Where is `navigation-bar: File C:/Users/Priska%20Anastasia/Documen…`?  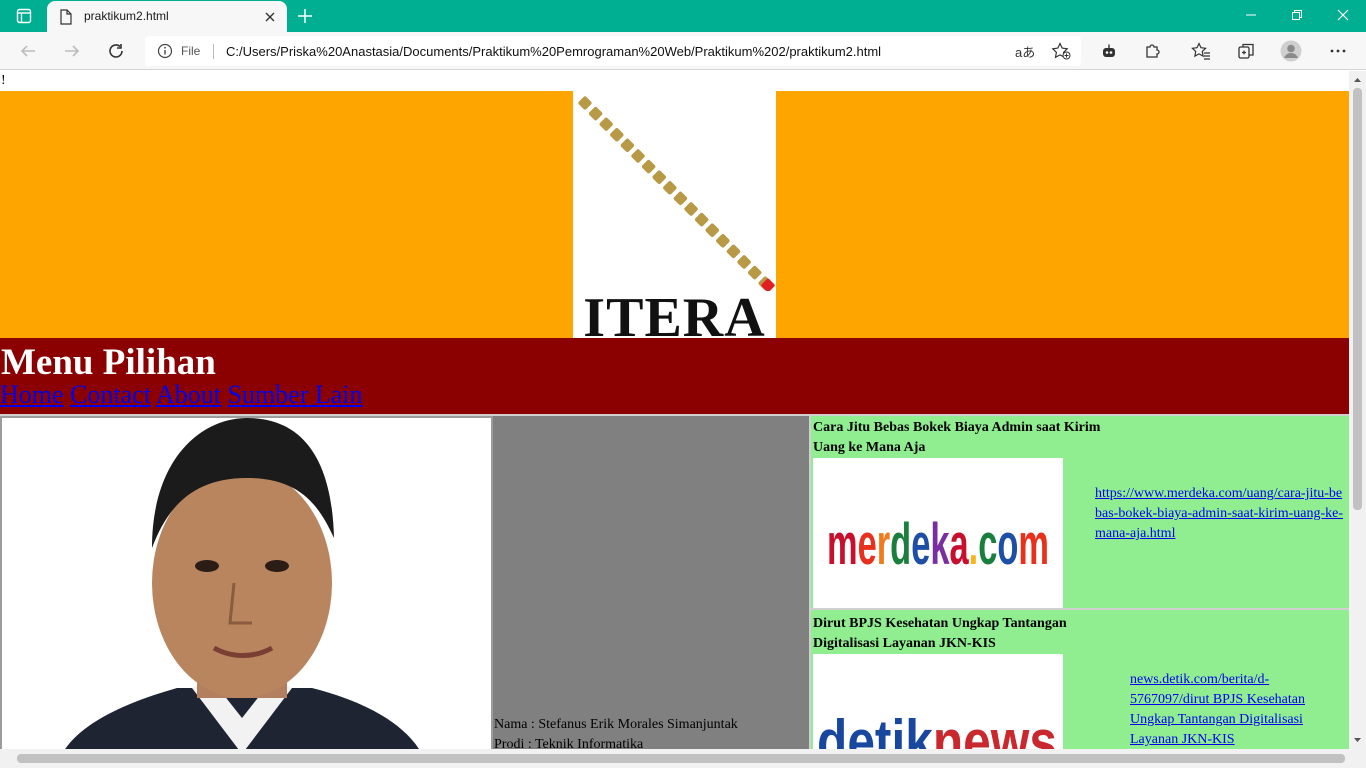 navigation-bar: File C:/Users/Priska%20Anastasia/Documen… is located at coordinates (683, 51).